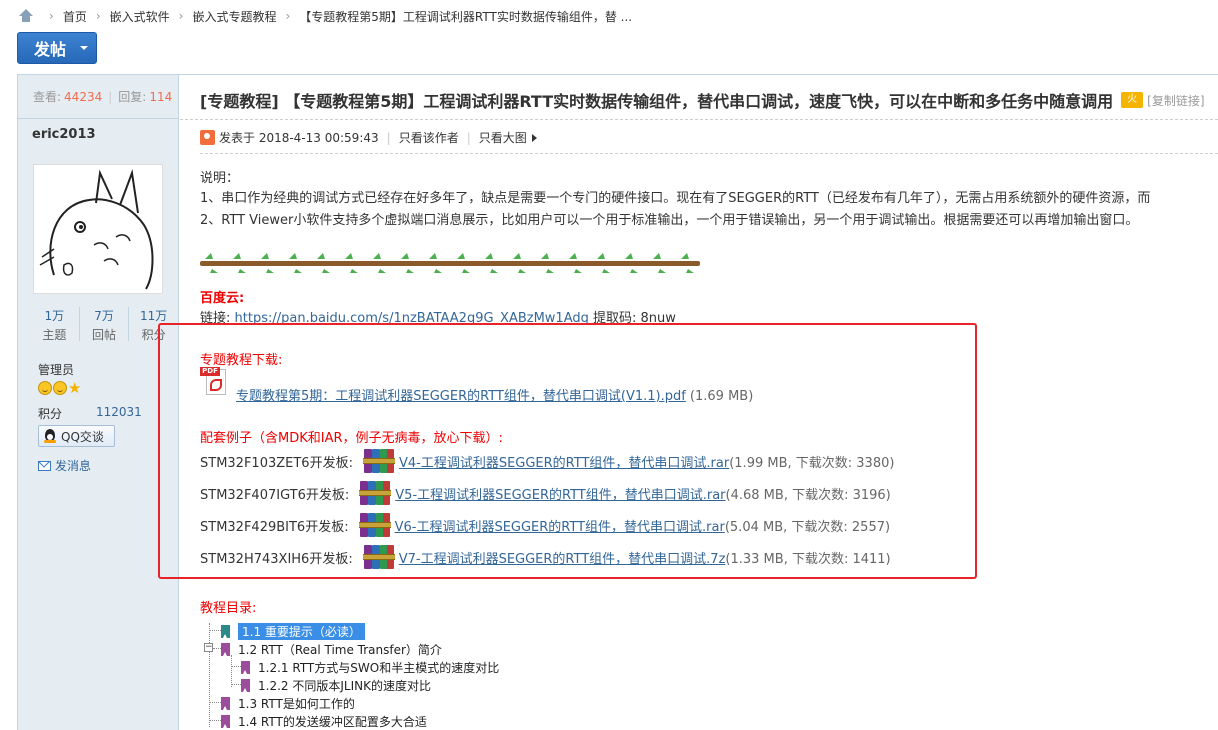 Image resolution: width=1218 pixels, height=730 pixels. What do you see at coordinates (220, 178) in the screenshot?
I see `desc-heading: 说明：` at bounding box center [220, 178].